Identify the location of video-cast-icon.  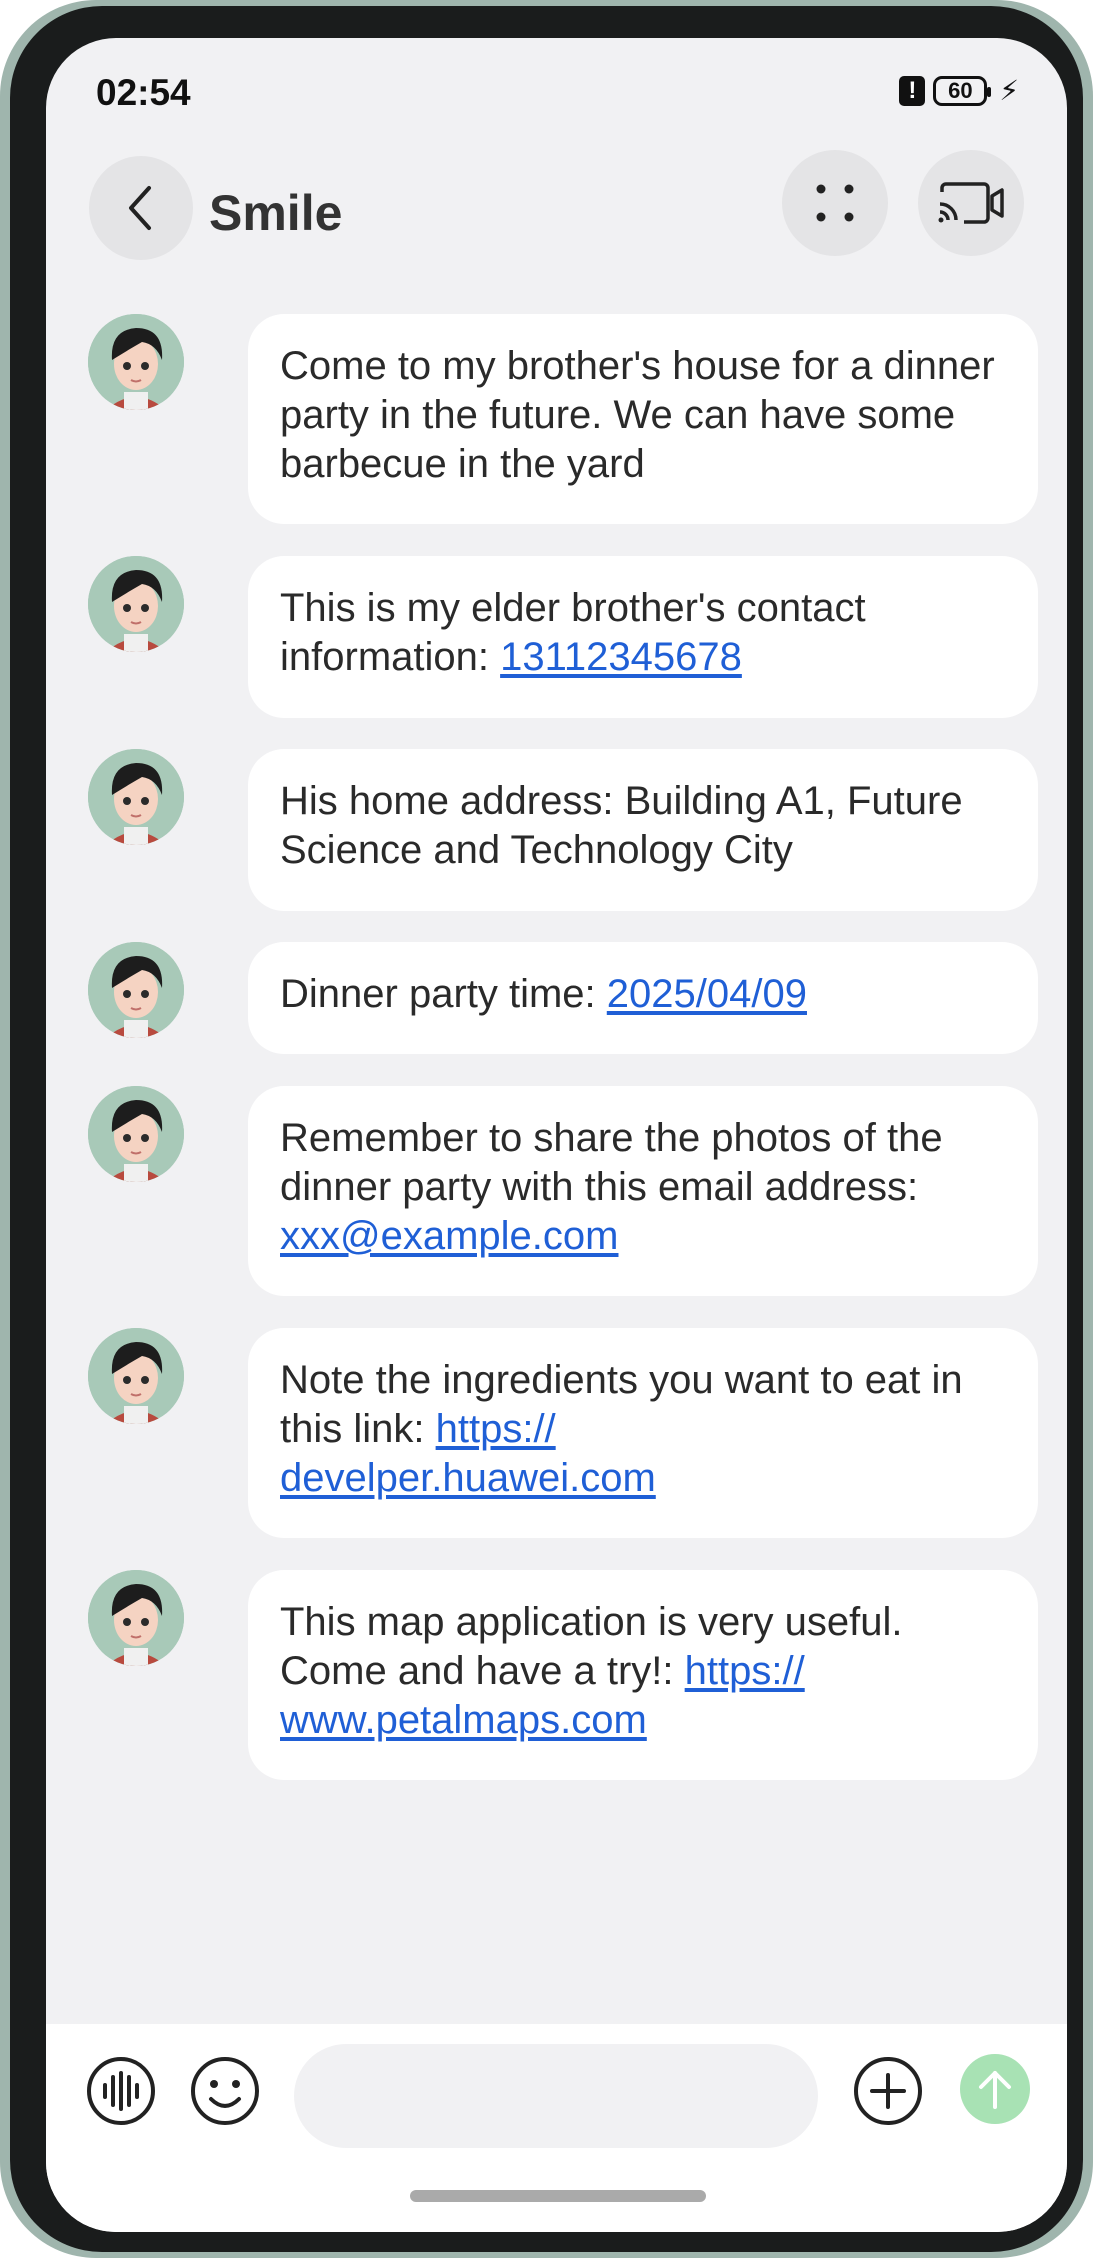
(971, 203).